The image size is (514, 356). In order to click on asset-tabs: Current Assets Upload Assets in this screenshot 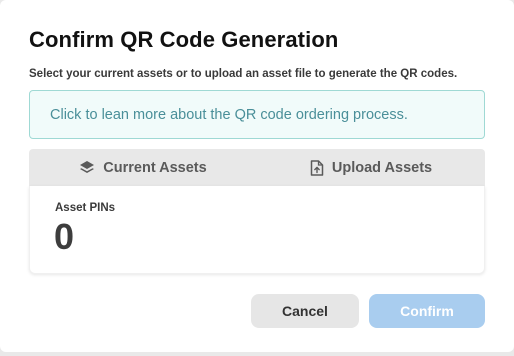, I will do `click(257, 167)`.